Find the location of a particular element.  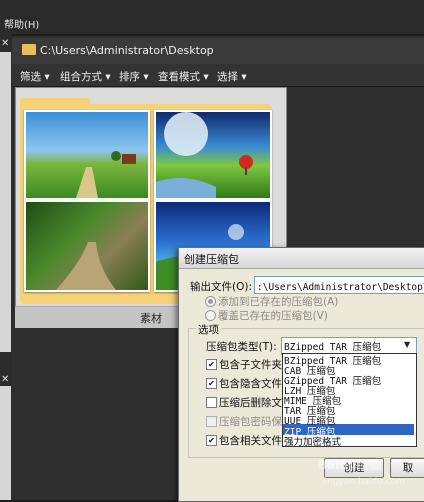

dropdown-option: 强力加密格式 is located at coordinates (312, 441).